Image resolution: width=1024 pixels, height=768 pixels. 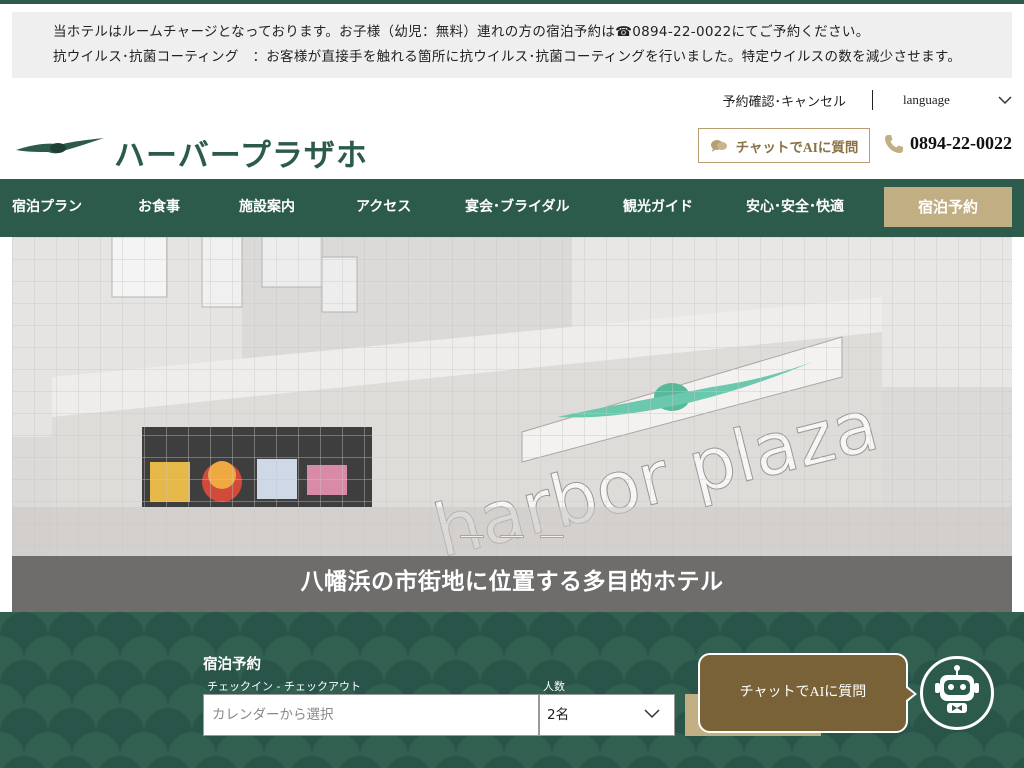 I want to click on language-selector: language, so click(x=942, y=100).